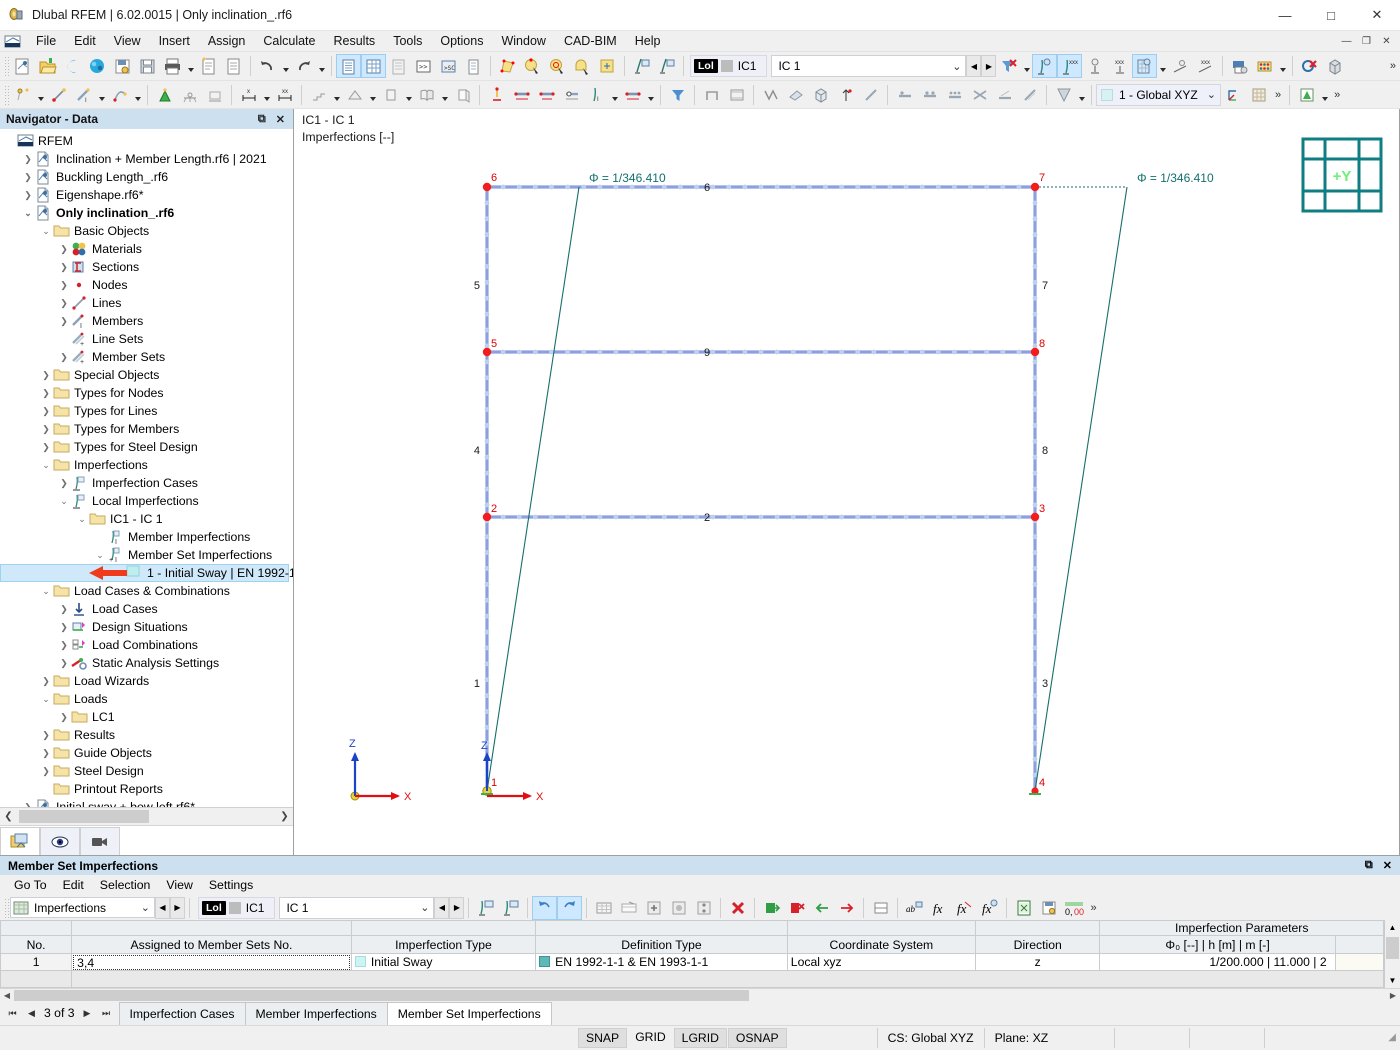 This screenshot has height=1050, width=1400. What do you see at coordinates (31, 1013) in the screenshot?
I see `pager-prev-button: ◀` at bounding box center [31, 1013].